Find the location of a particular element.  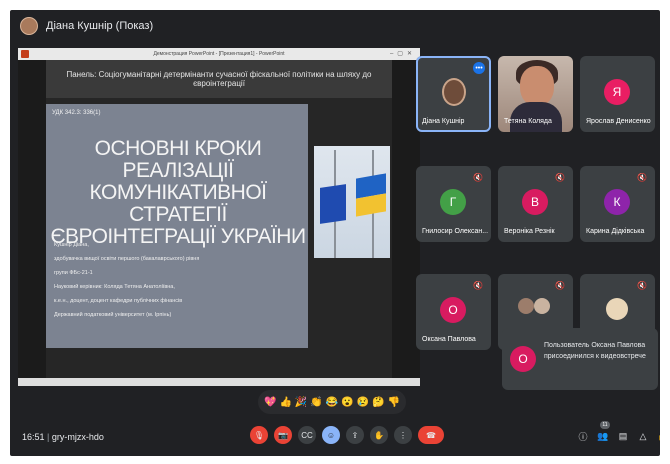

chat-icon: ▤ is located at coordinates (623, 436).